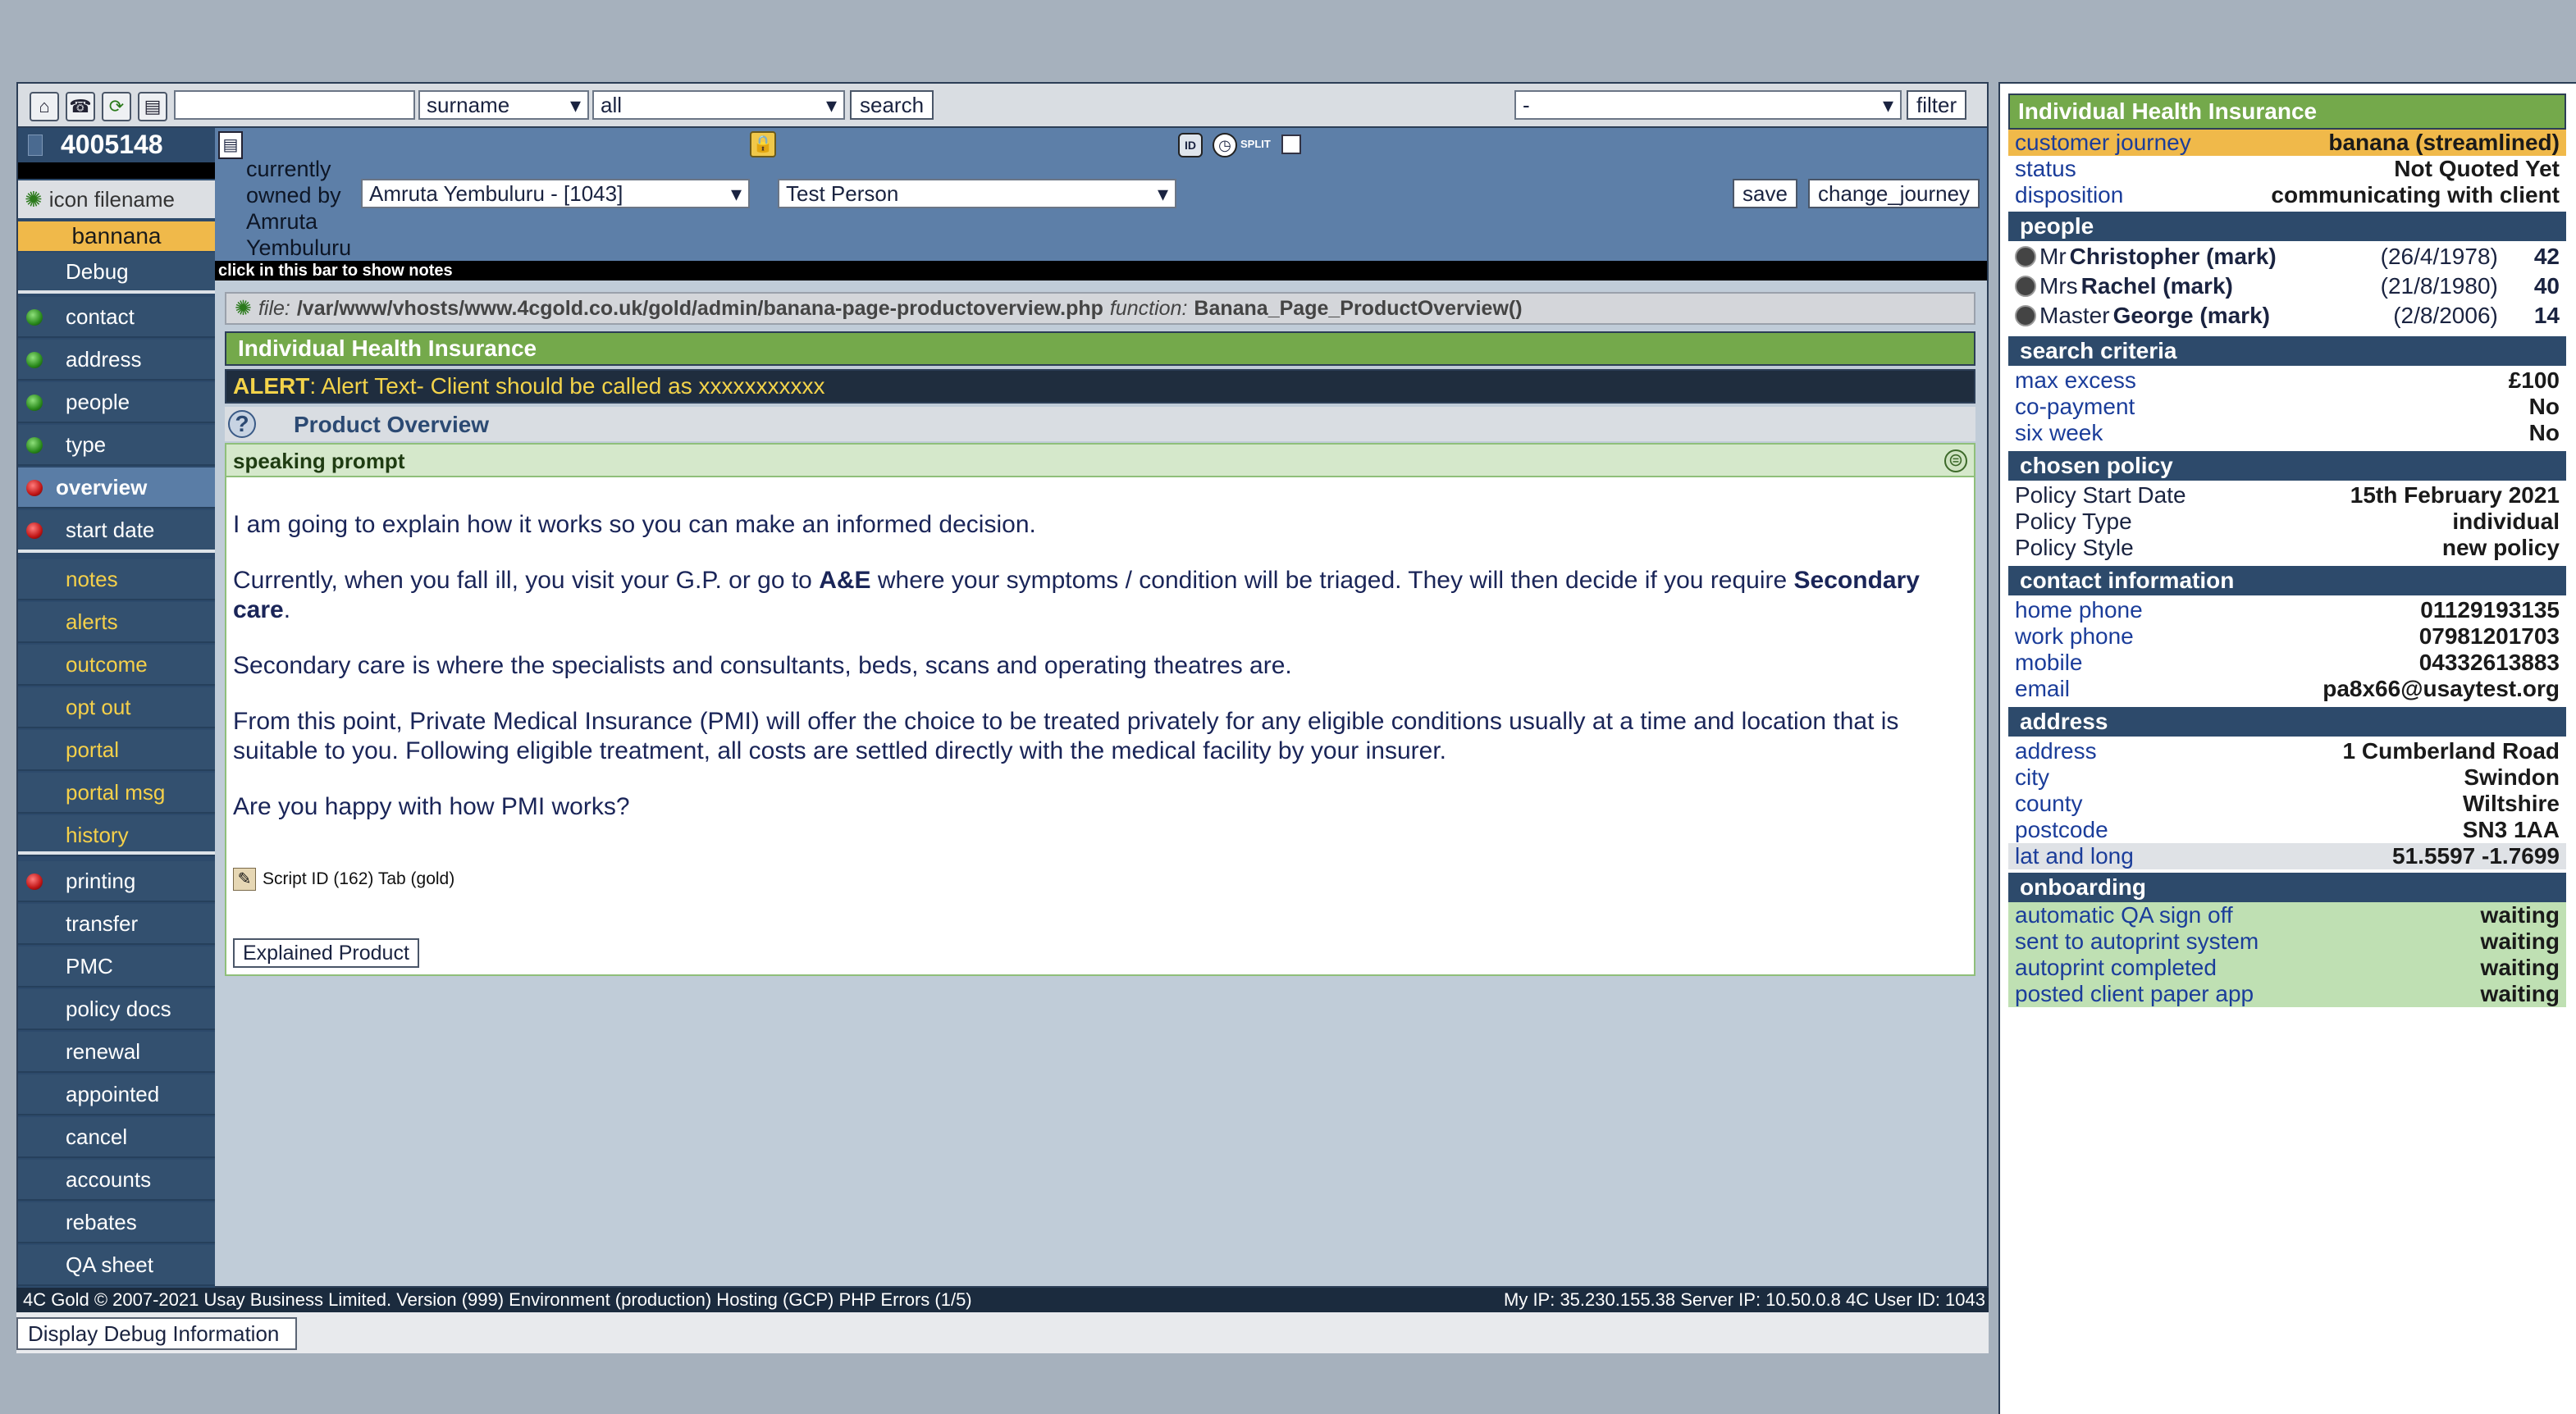 This screenshot has height=1414, width=2576. Describe the element at coordinates (2490, 663) in the screenshot. I see `row-value: 04332613883` at that location.